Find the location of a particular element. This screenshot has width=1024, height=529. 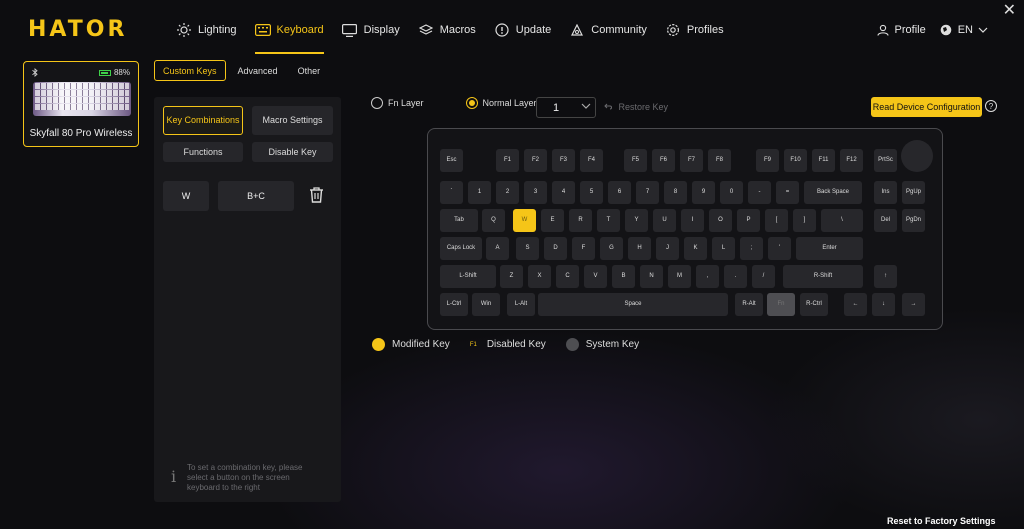

key-esc: Esc is located at coordinates (451, 160).